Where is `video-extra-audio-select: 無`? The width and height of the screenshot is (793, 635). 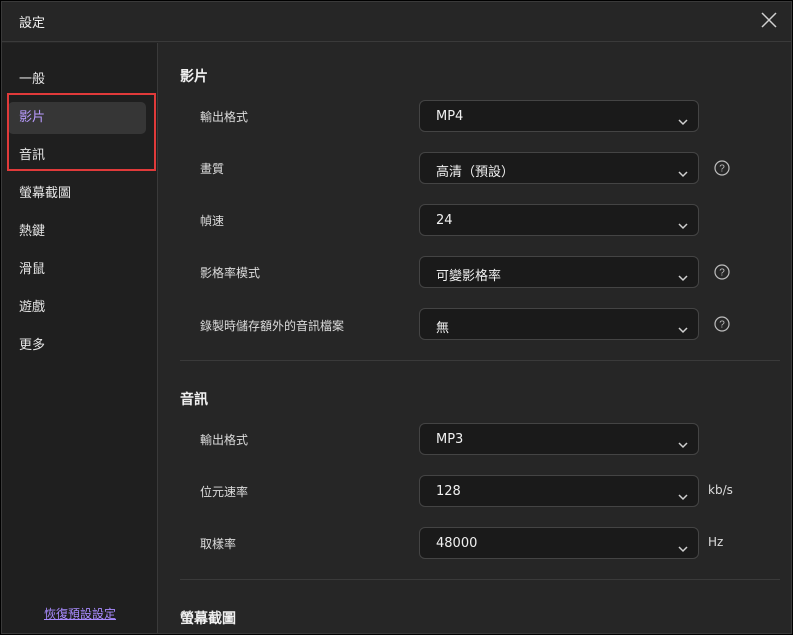 video-extra-audio-select: 無 is located at coordinates (559, 324).